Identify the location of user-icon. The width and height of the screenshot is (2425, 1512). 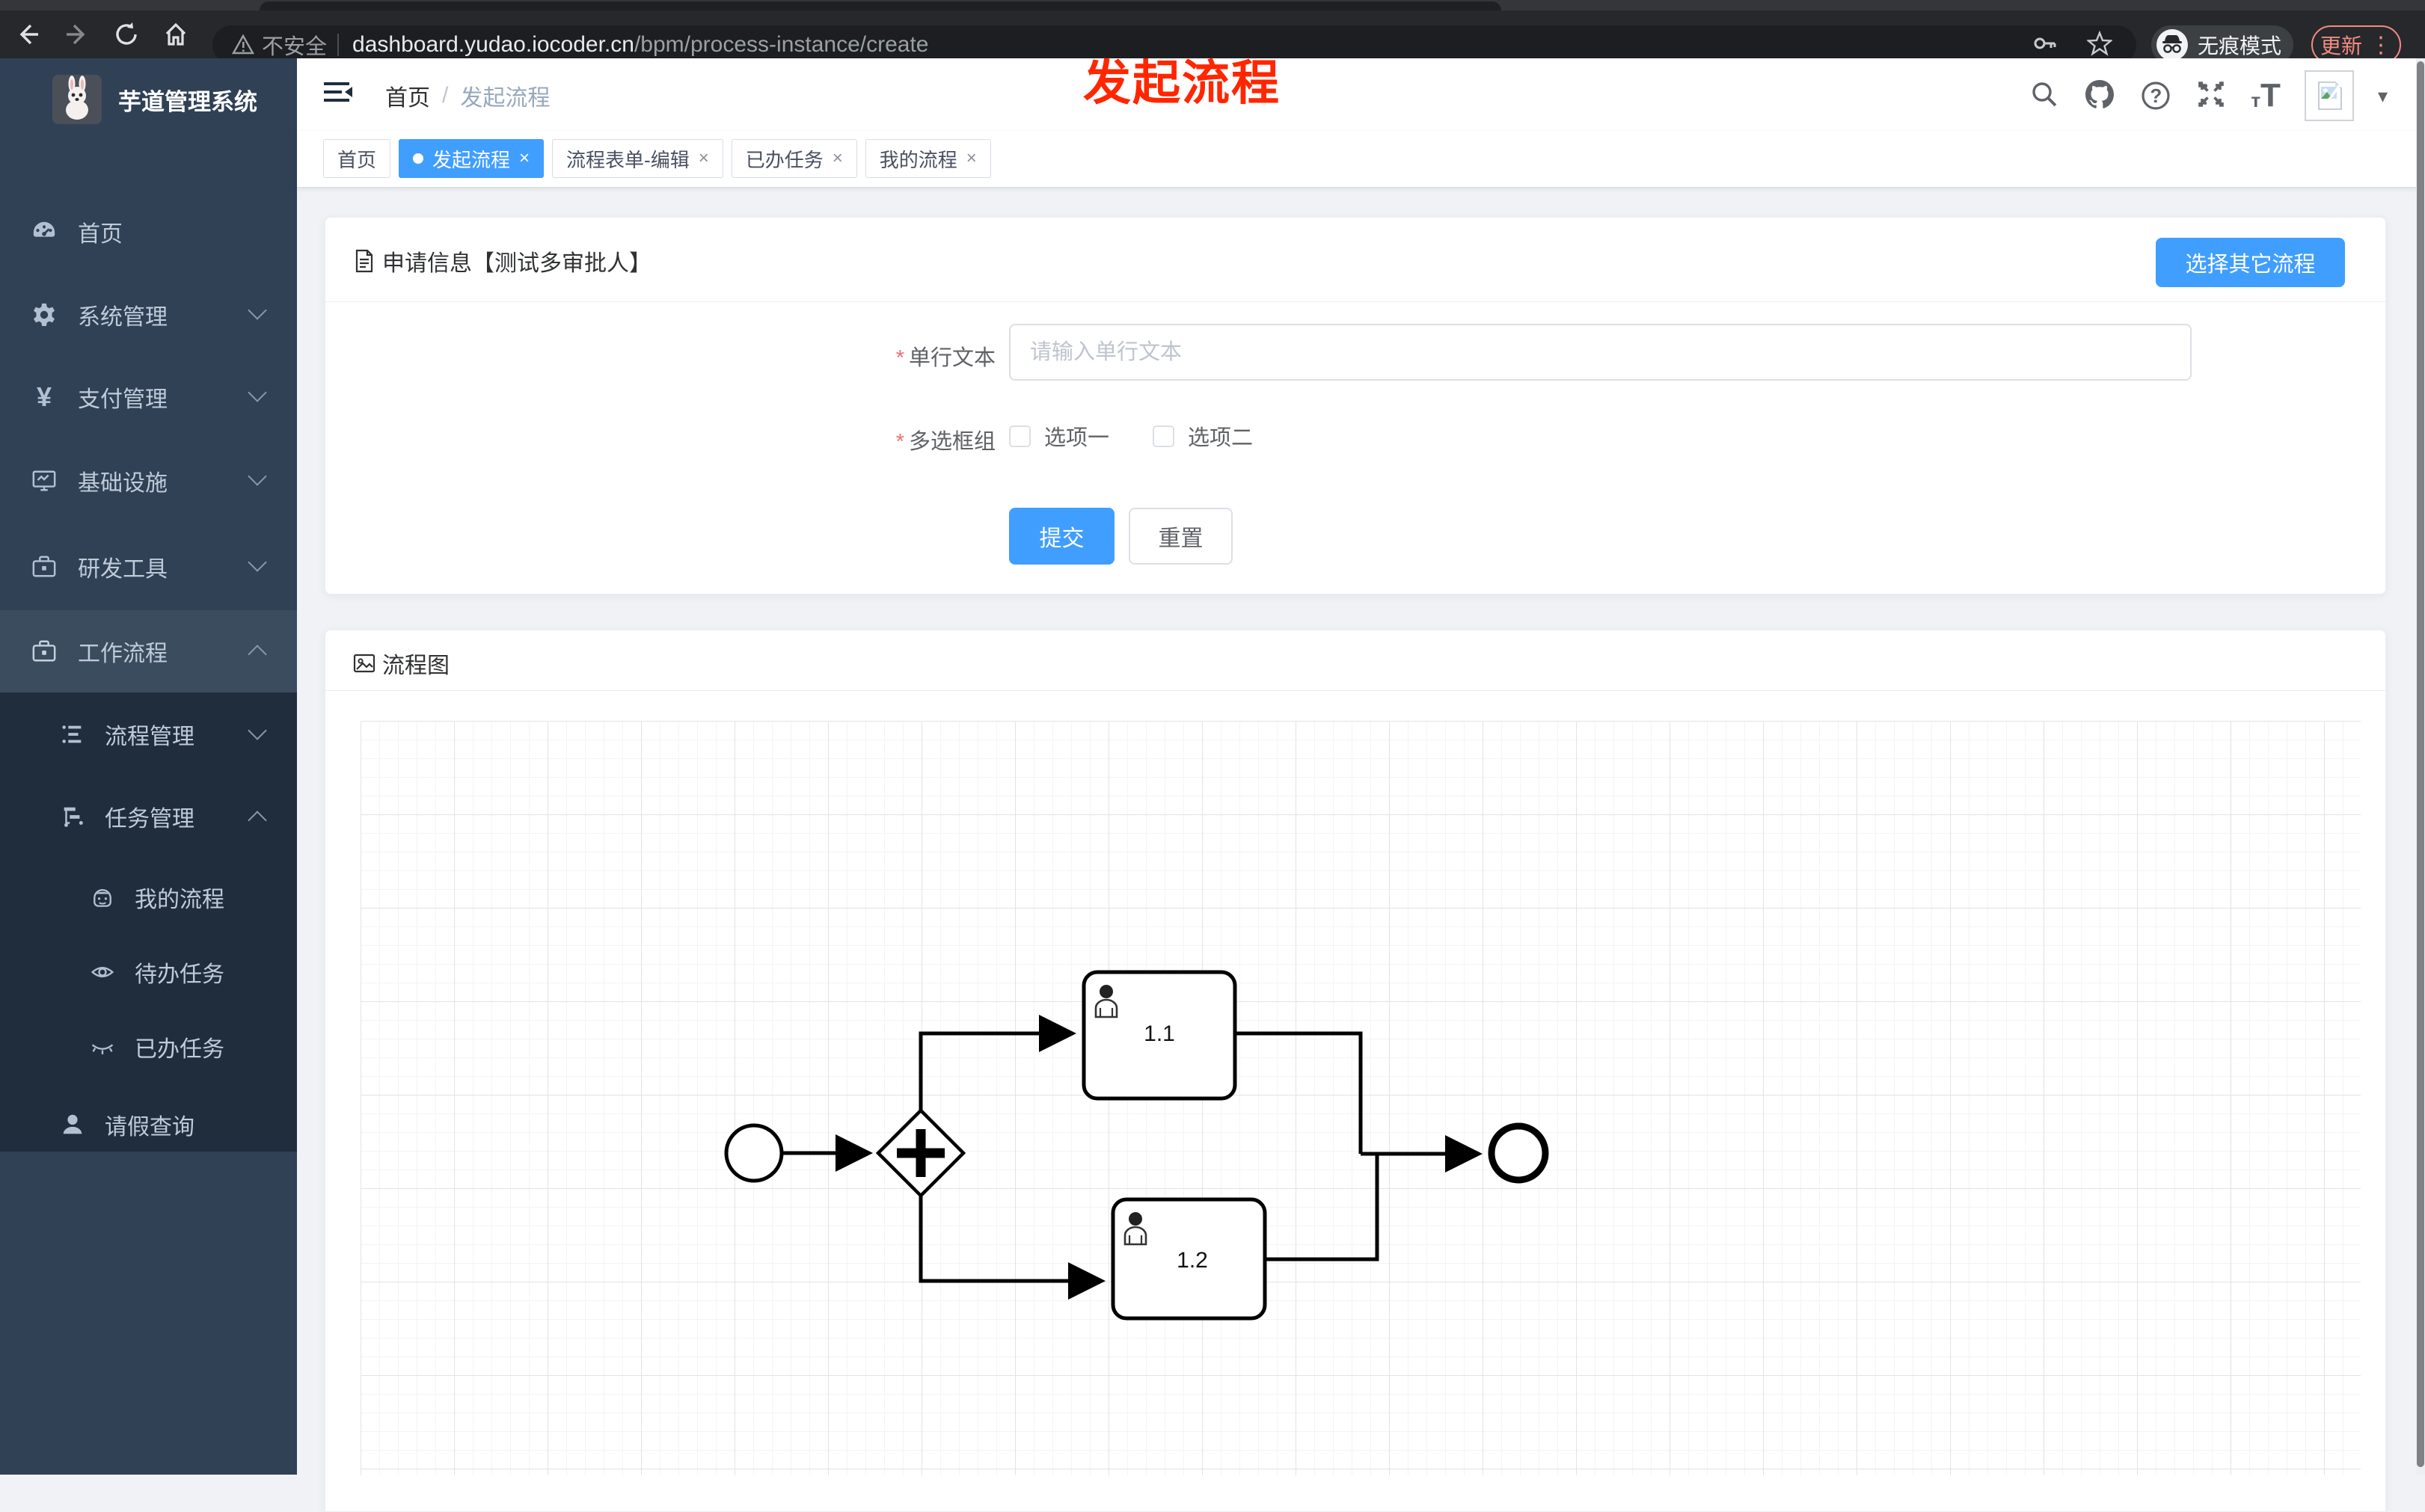
(72, 1124).